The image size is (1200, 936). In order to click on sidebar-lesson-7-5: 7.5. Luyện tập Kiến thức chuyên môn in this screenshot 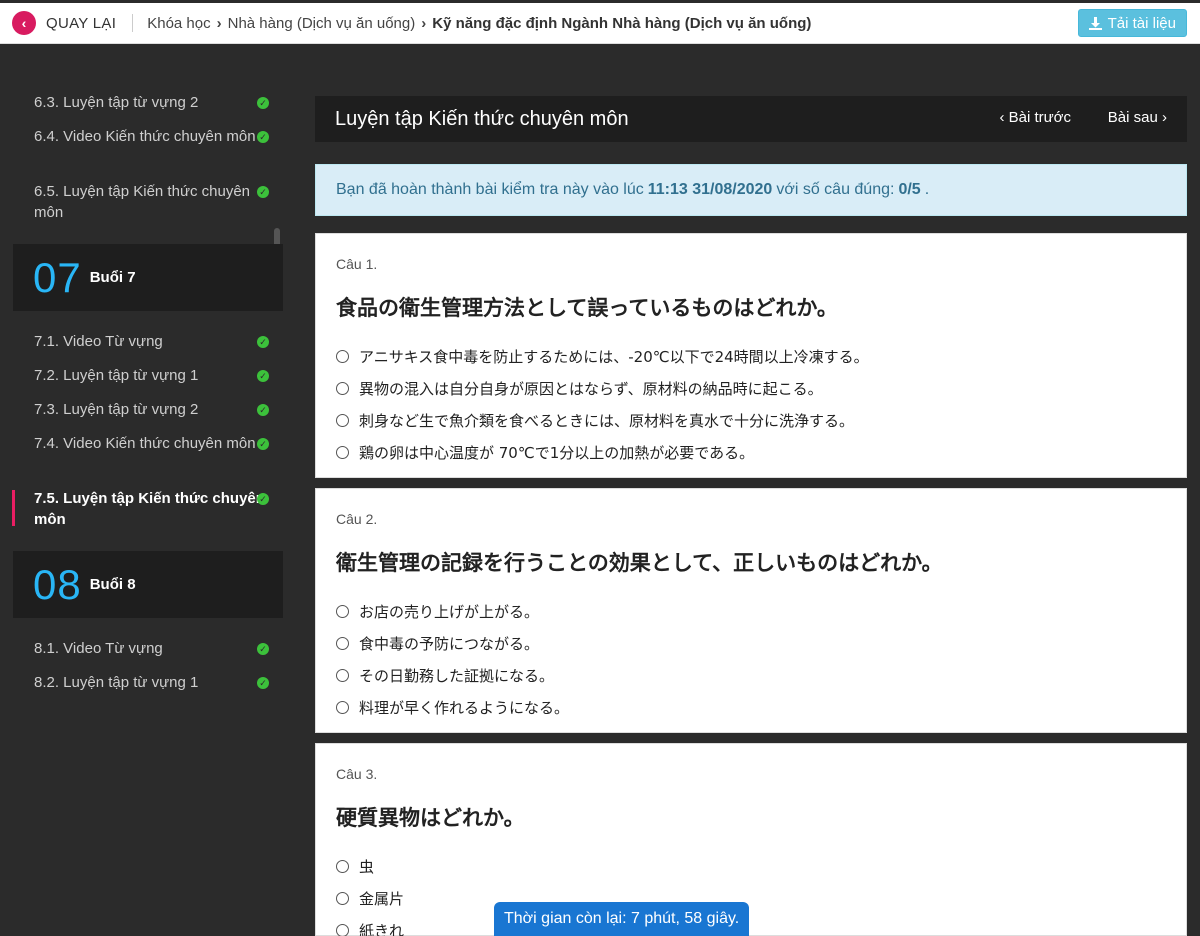, I will do `click(154, 509)`.